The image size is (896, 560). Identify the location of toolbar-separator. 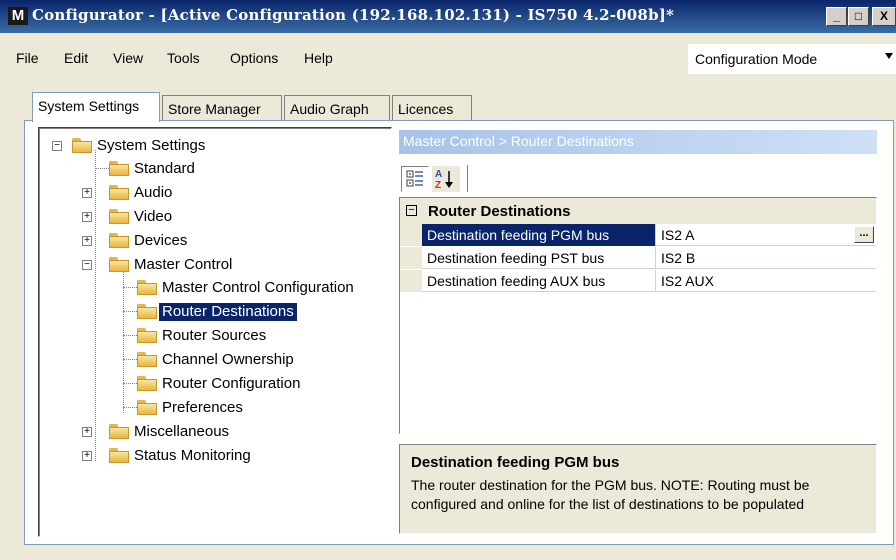
(468, 178).